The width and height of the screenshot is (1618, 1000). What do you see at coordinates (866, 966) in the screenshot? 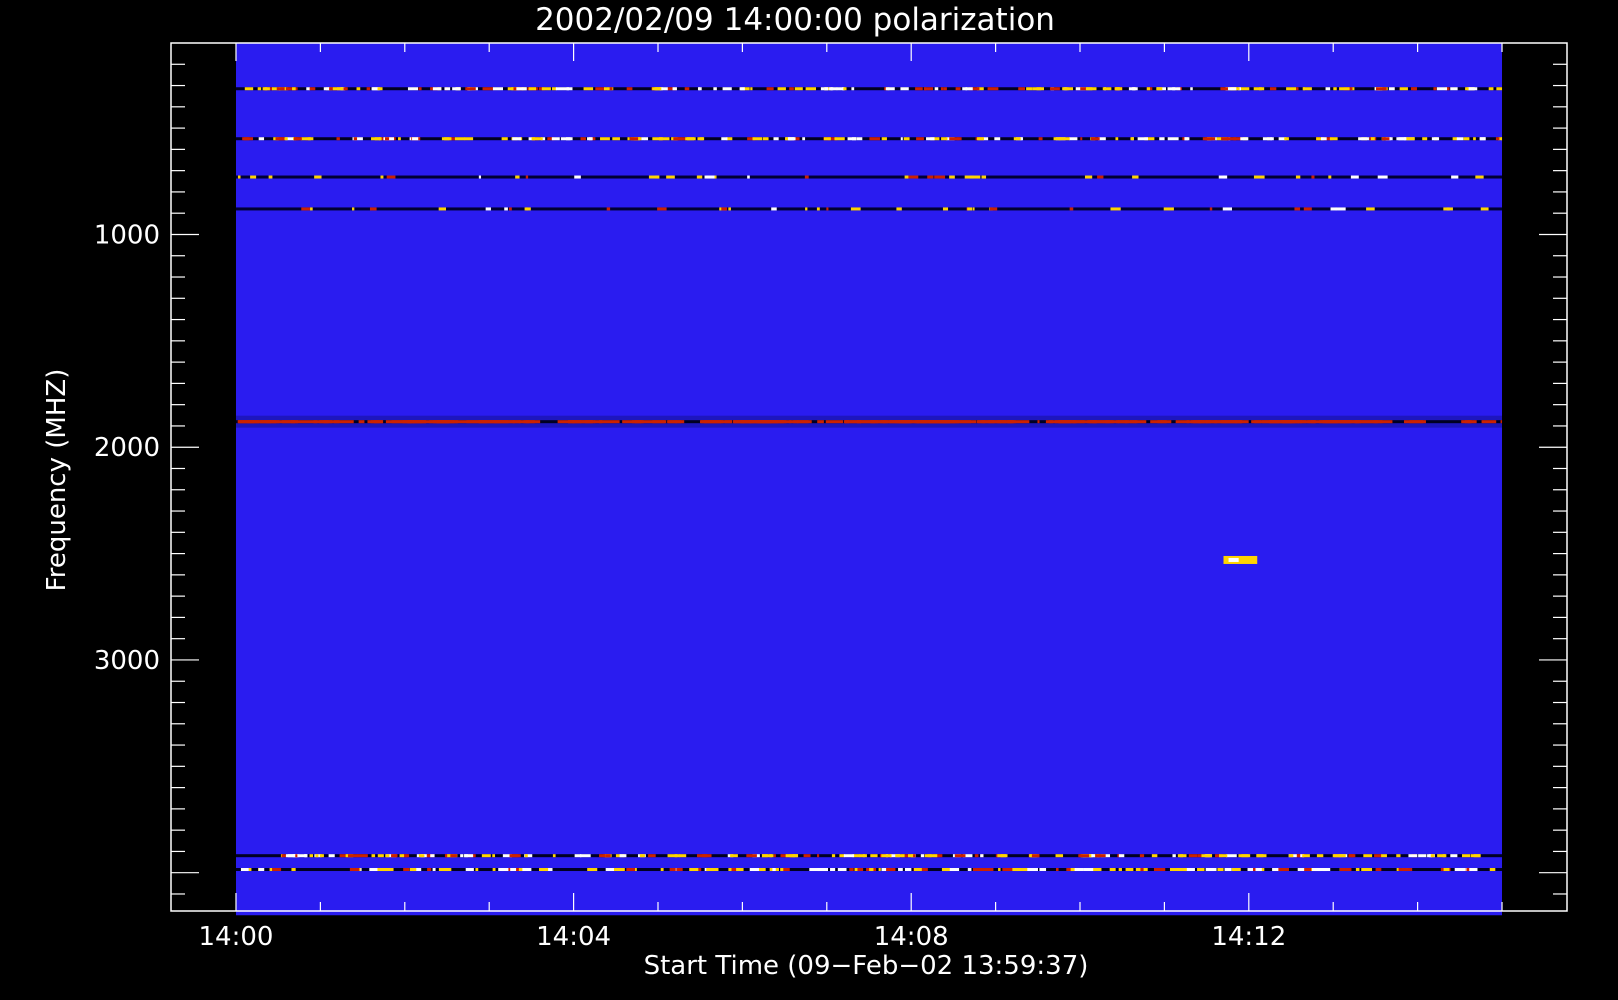
I see `x-axis-label: Start Time (09−Feb−02 13:59:37)` at bounding box center [866, 966].